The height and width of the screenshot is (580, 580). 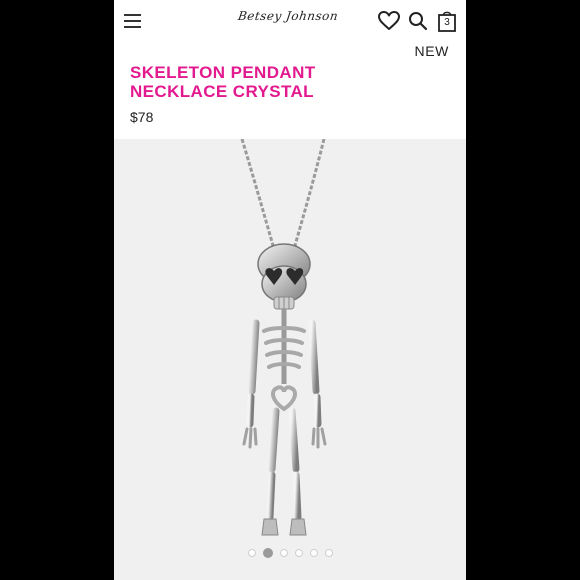 What do you see at coordinates (431, 51) in the screenshot?
I see `new-badge: NEW` at bounding box center [431, 51].